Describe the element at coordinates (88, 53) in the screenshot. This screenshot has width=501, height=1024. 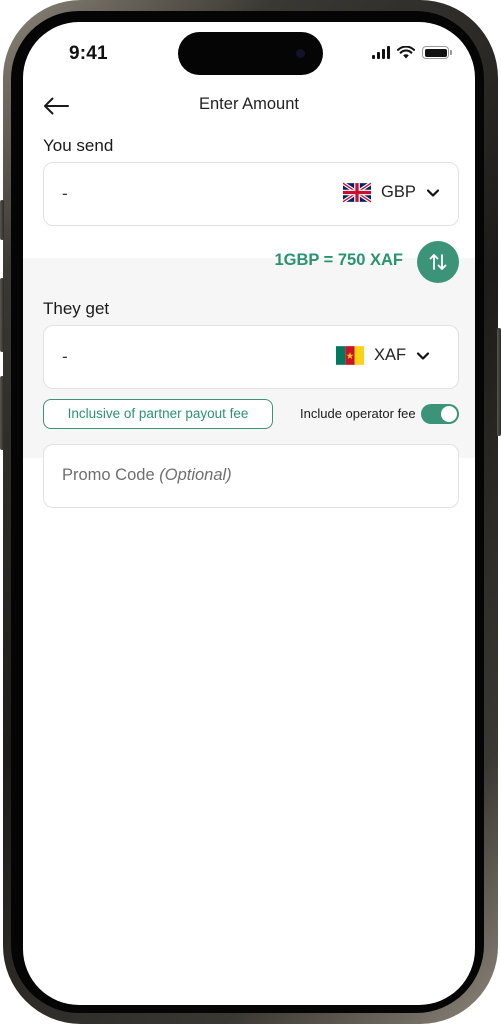
I see `status-time: 9:41` at that location.